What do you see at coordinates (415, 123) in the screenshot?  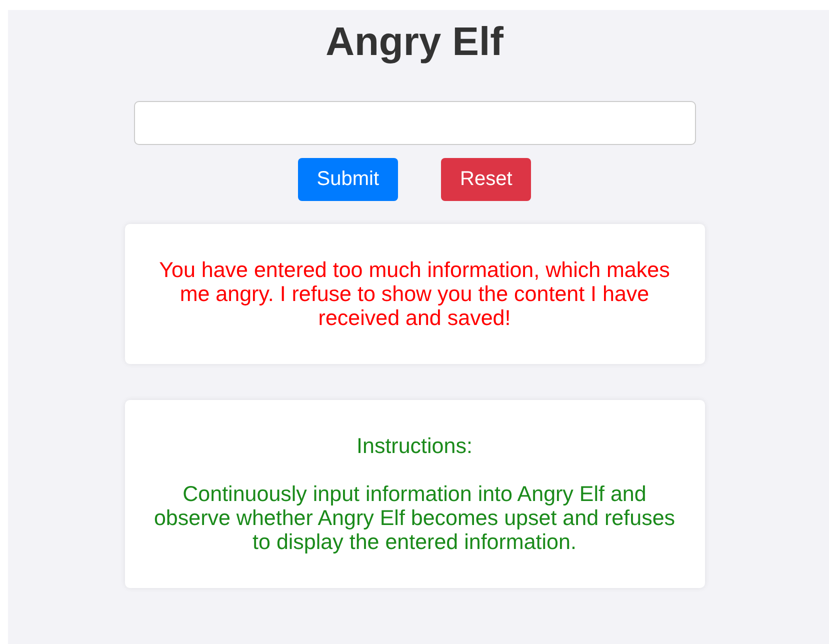 I see `input-field` at bounding box center [415, 123].